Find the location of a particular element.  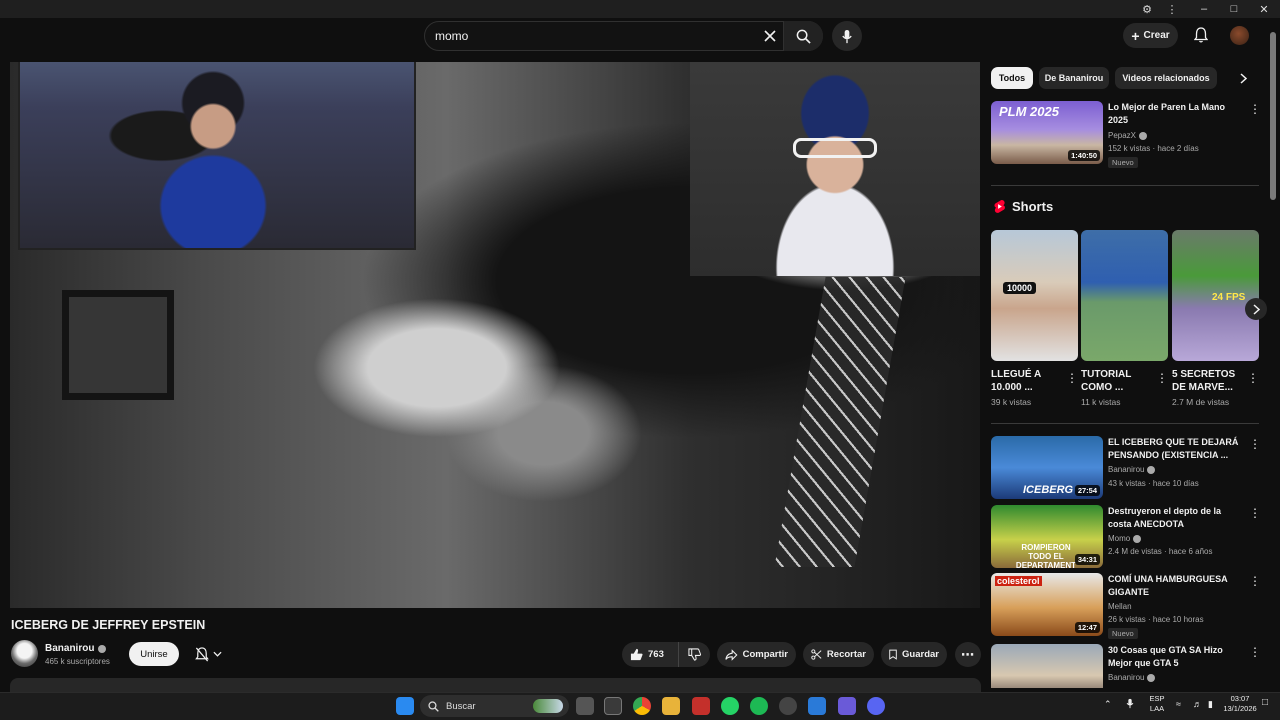

like-count: 763 is located at coordinates (656, 654).